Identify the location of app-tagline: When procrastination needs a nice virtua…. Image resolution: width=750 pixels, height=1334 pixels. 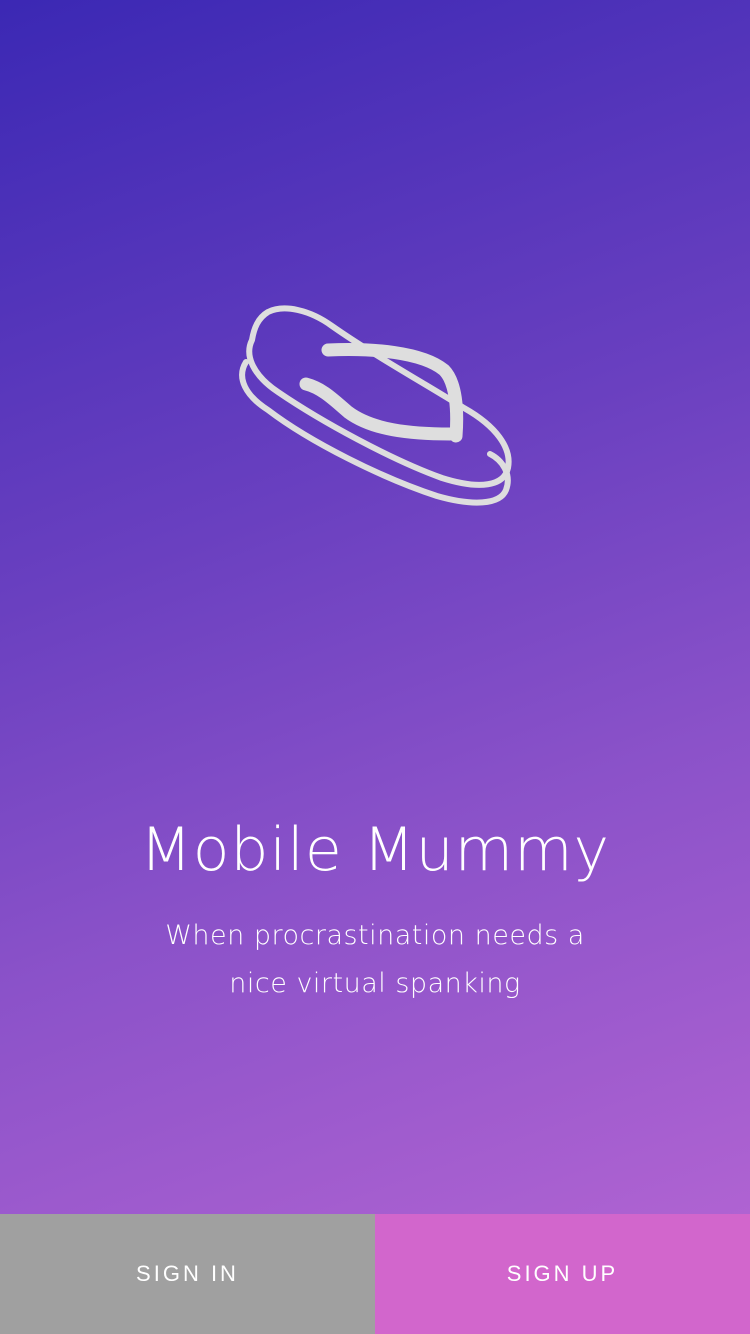
(375, 960).